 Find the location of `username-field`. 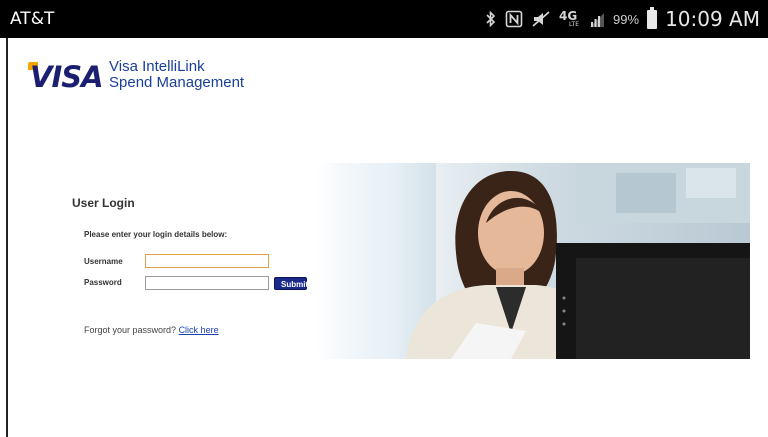

username-field is located at coordinates (207, 261).